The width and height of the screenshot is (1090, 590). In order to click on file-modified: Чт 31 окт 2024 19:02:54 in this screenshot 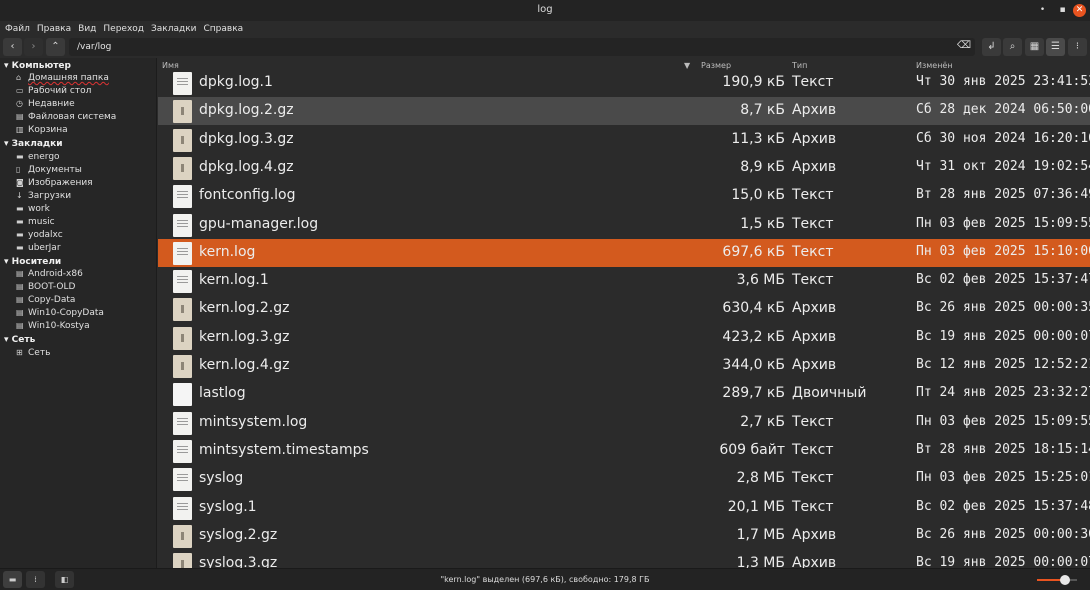, I will do `click(1003, 166)`.